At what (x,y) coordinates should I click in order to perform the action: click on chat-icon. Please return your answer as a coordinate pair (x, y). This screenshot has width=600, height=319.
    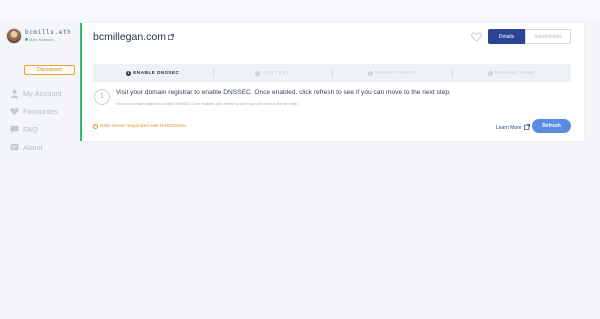
    Looking at the image, I should click on (14, 129).